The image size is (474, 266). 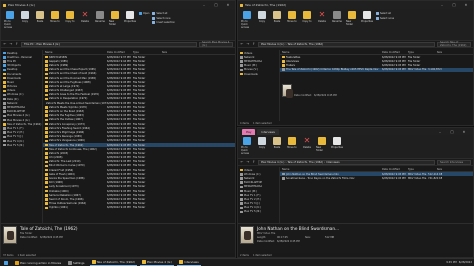 What do you see at coordinates (118, 5) in the screenshot?
I see `title-bar: Plex Movies 4 (G:) – □ ✕` at bounding box center [118, 5].